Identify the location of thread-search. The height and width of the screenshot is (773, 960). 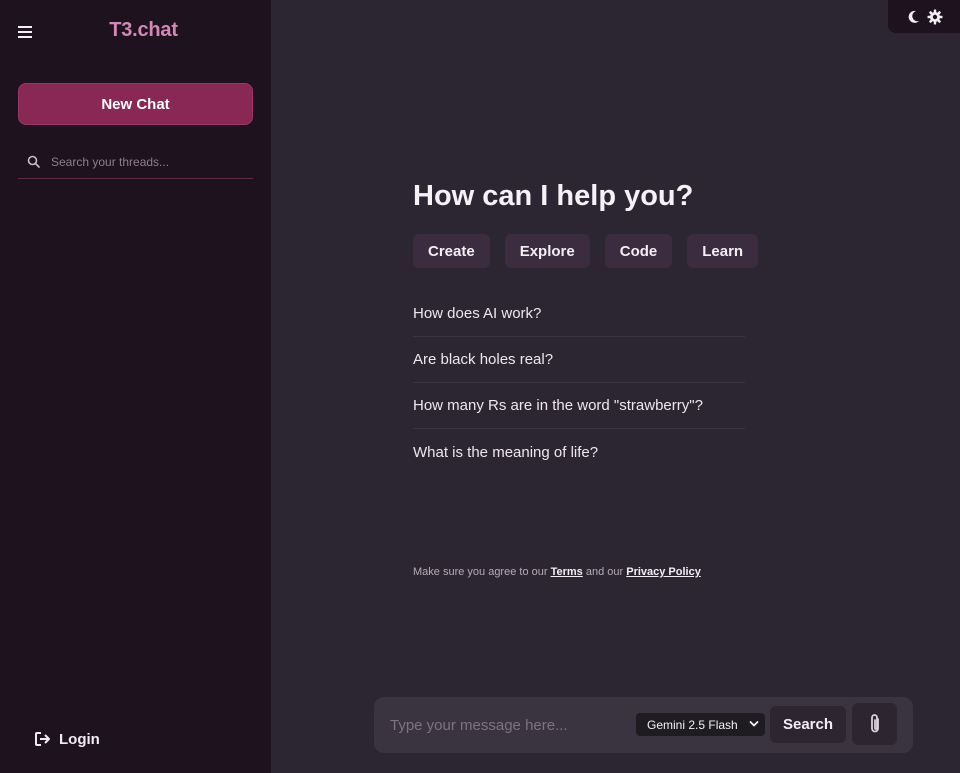
(135, 162).